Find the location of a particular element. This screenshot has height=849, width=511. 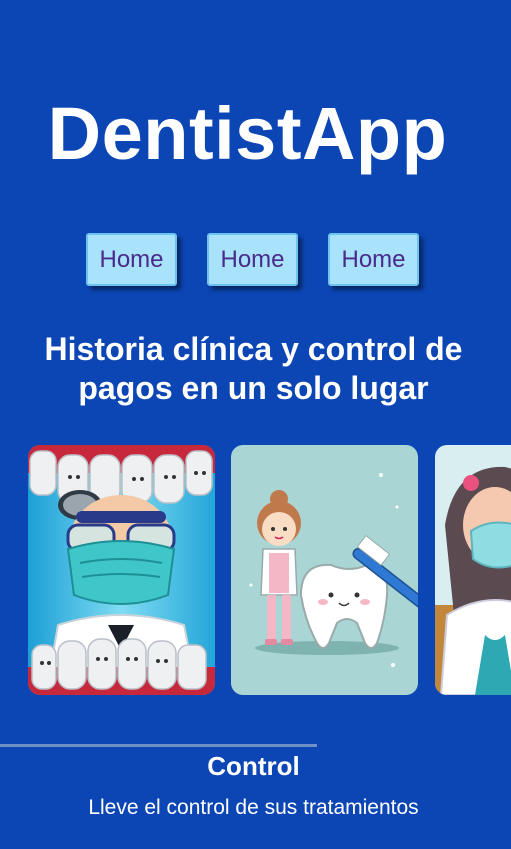

dentist-woman-illustration is located at coordinates (473, 570).